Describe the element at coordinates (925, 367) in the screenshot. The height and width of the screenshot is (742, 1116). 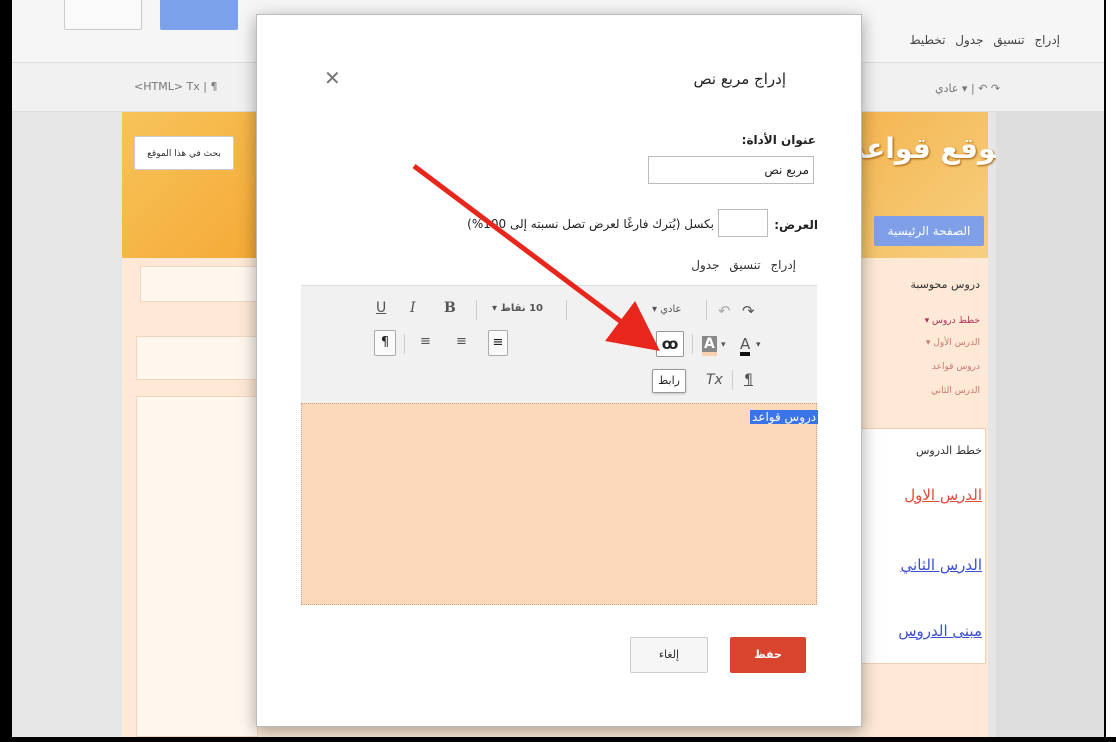
I see `sidebar-item: دروس قواعد` at that location.